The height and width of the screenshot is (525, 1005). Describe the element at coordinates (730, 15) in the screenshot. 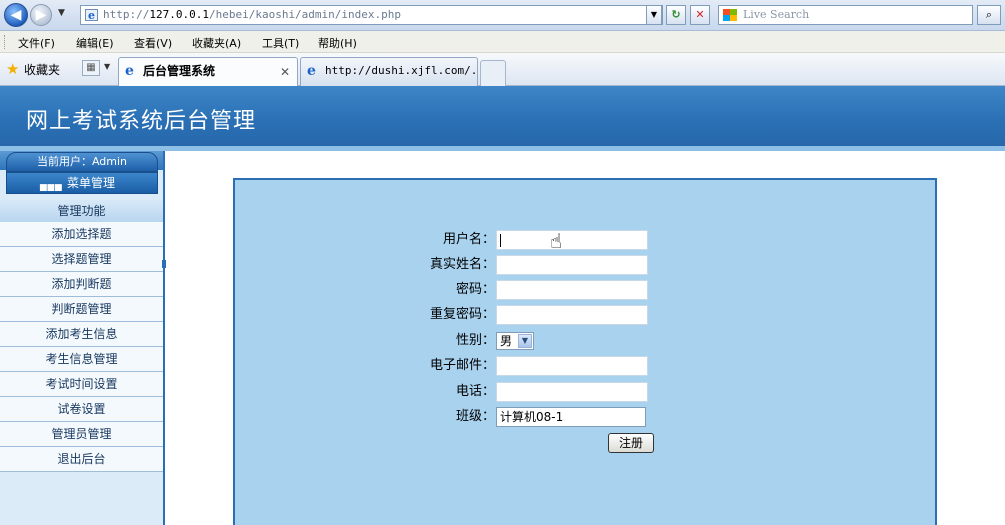

I see `live-search-logo-icon` at that location.